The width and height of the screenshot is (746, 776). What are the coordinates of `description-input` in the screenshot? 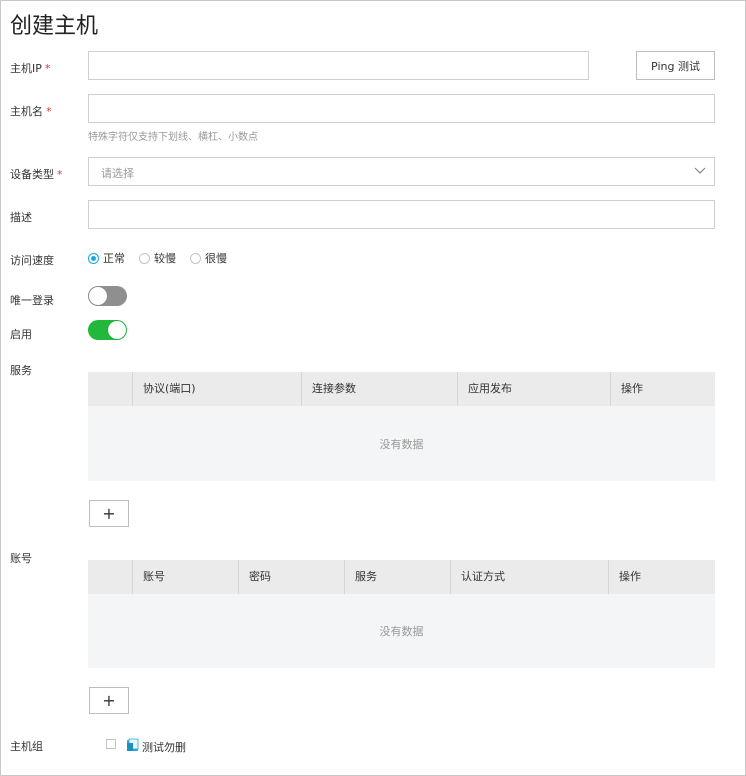 It's located at (401, 214).